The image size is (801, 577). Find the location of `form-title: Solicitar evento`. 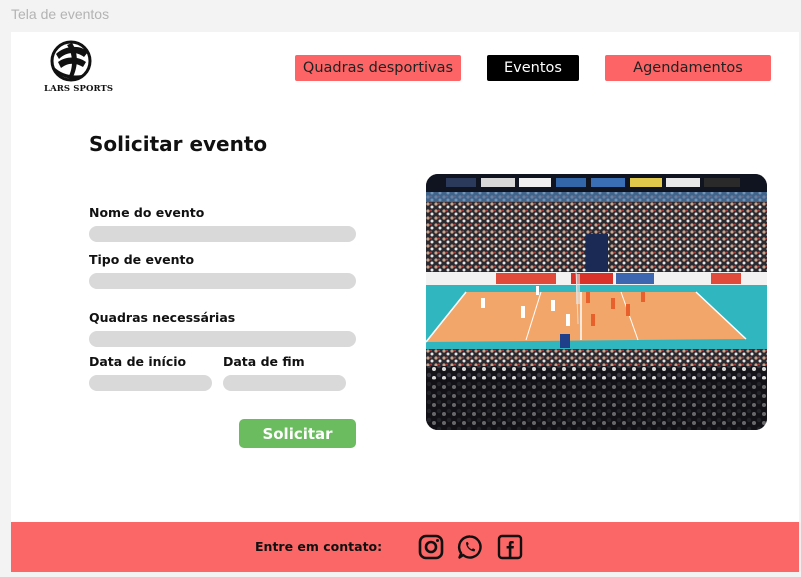

form-title: Solicitar evento is located at coordinates (178, 144).